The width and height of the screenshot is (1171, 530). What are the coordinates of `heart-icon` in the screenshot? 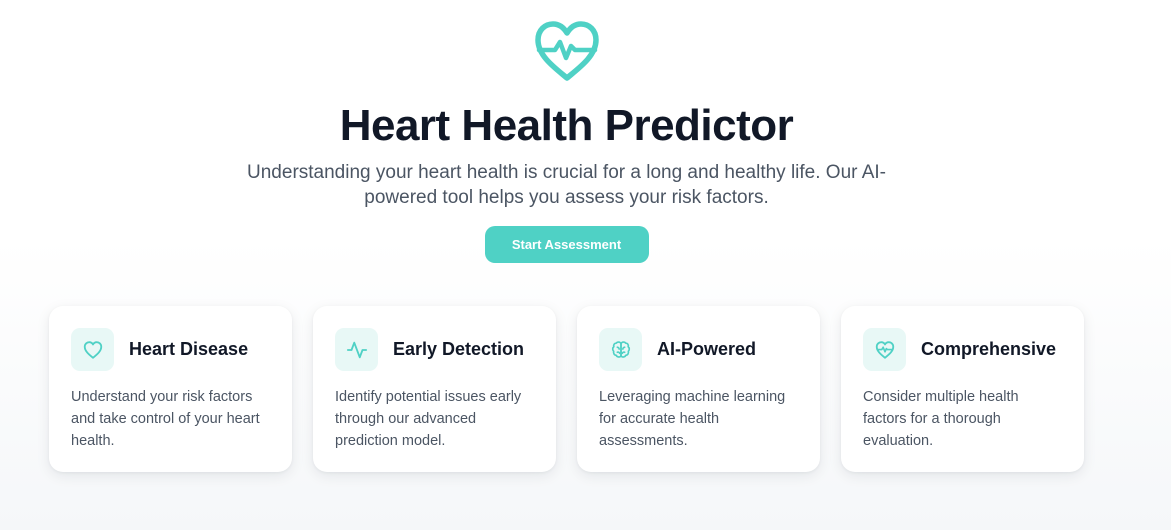 It's located at (92, 349).